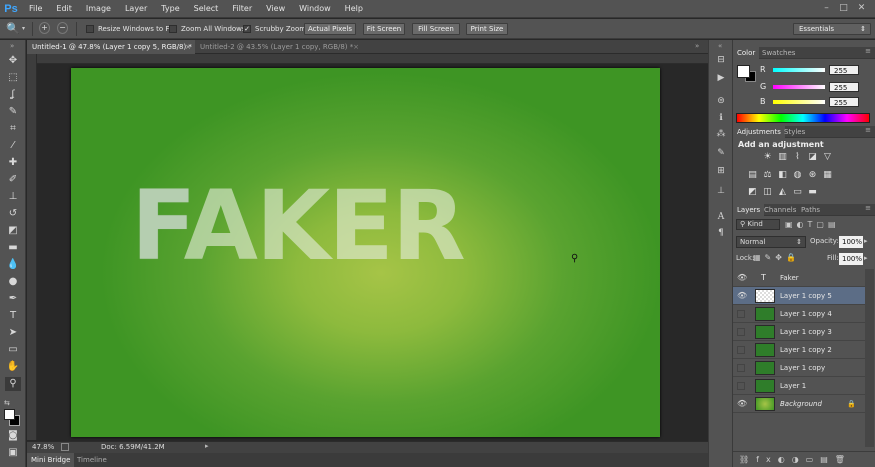 The image size is (875, 467). I want to click on photo-filter-icon: ◍, so click(797, 175).